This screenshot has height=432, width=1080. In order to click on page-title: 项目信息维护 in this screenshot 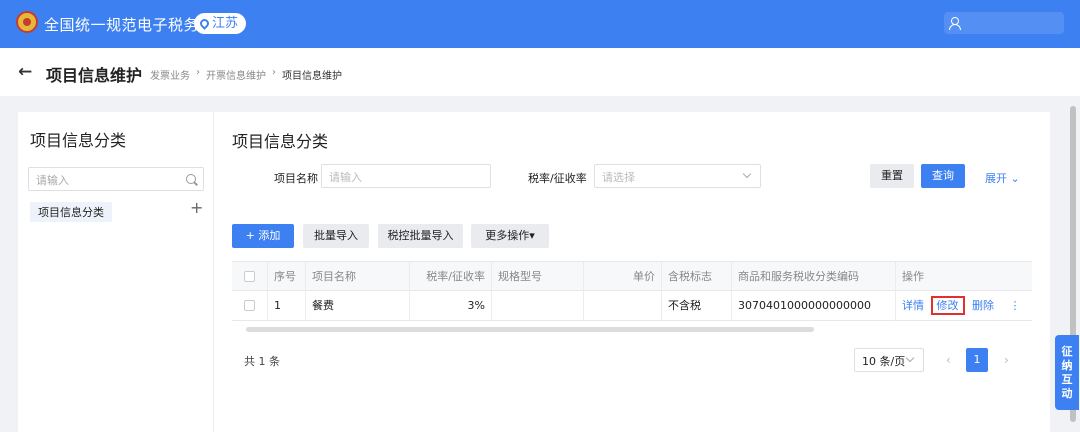, I will do `click(94, 75)`.